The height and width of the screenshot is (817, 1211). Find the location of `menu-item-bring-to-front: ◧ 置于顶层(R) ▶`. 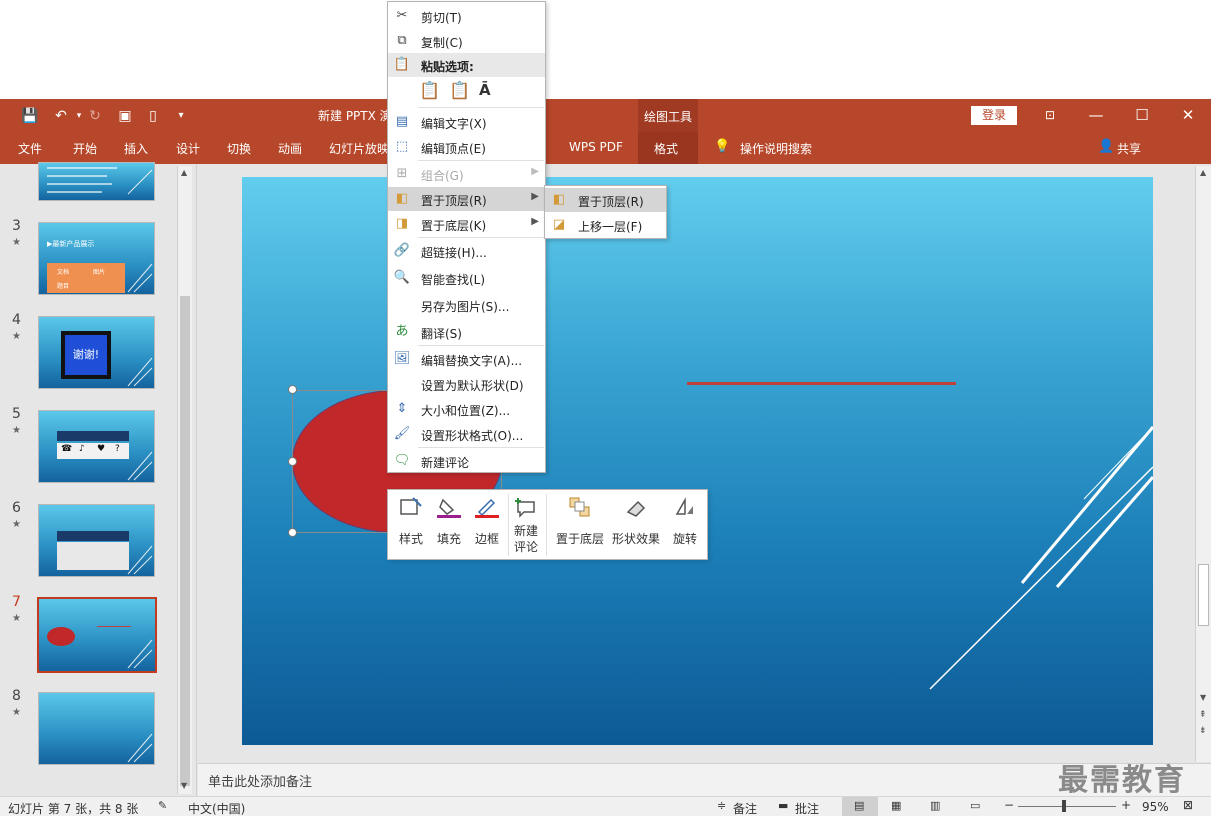

menu-item-bring-to-front: ◧ 置于顶层(R) ▶ is located at coordinates (466, 199).